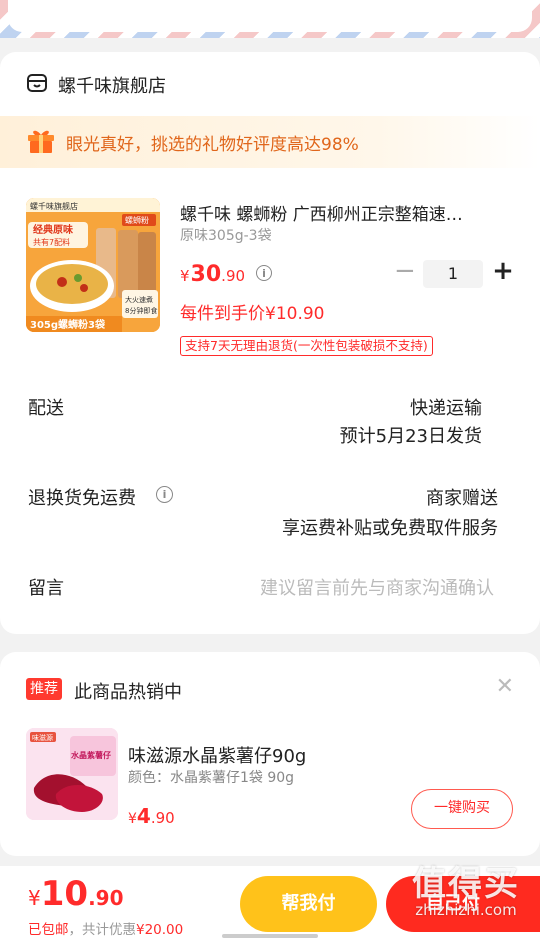 Image resolution: width=540 pixels, height=942 pixels. I want to click on return-shipping-service: 享运费补贴或免费取件服务, so click(390, 528).